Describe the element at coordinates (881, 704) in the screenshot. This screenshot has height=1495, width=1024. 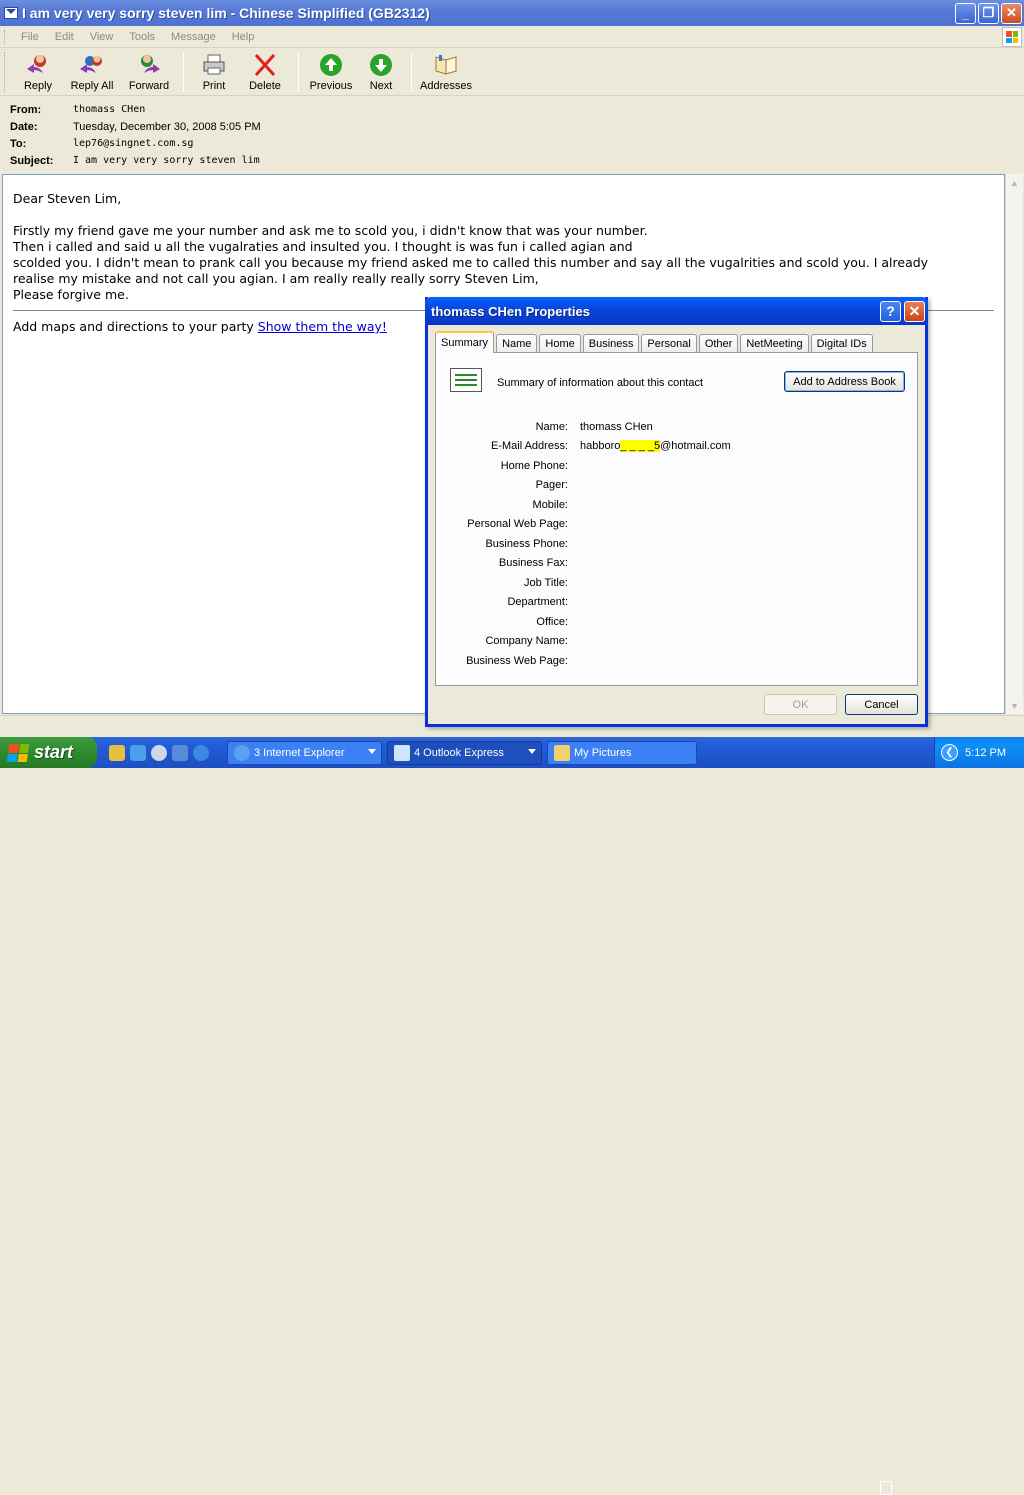
I see `cancel-button: Cancel` at that location.